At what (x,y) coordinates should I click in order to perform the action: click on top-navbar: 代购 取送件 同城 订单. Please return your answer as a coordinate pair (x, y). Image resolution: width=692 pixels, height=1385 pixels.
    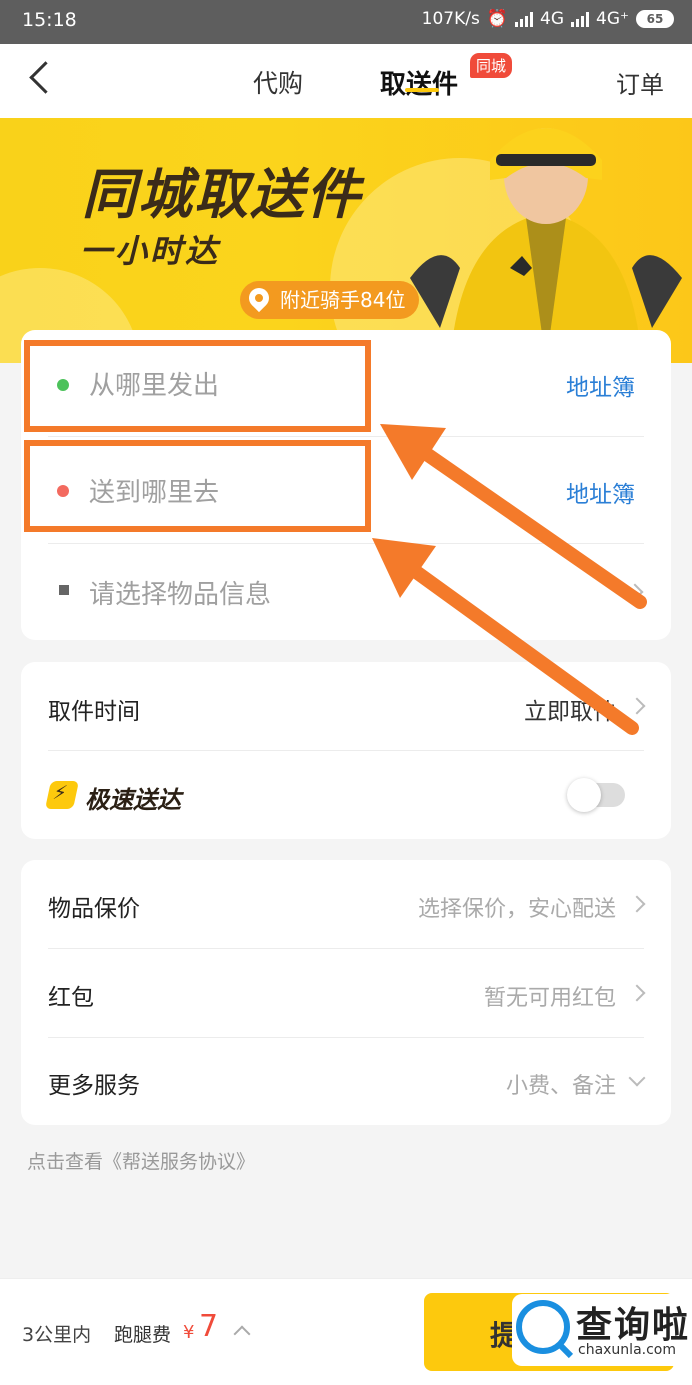
    Looking at the image, I should click on (346, 81).